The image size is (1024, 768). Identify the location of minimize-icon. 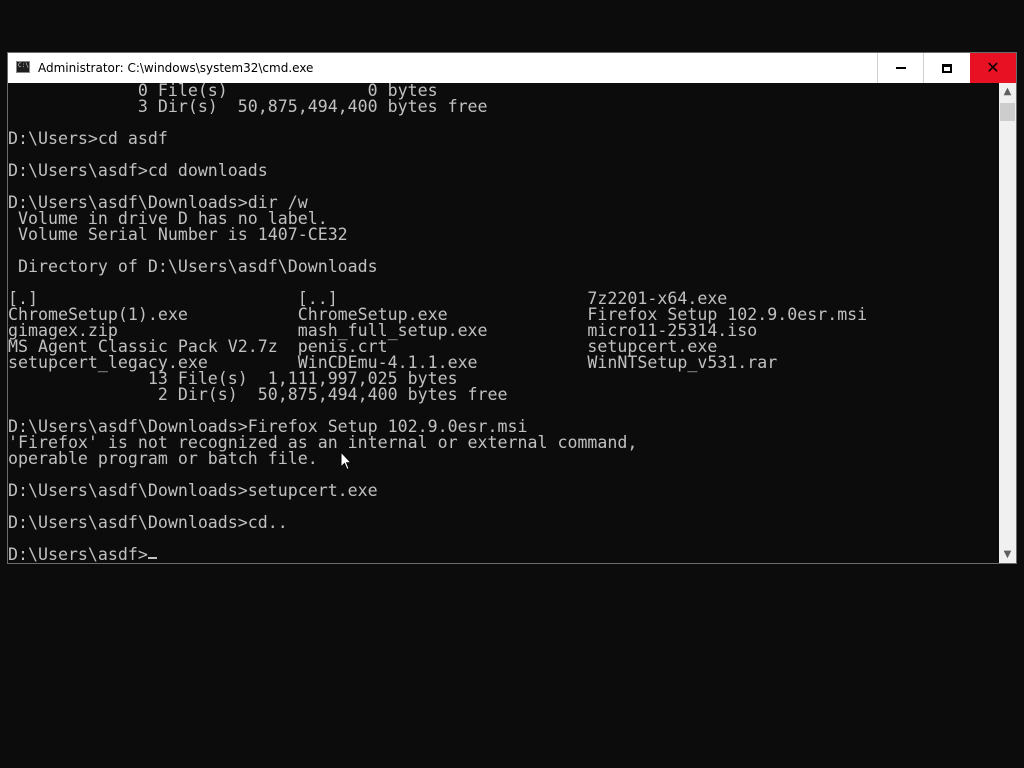
(901, 68).